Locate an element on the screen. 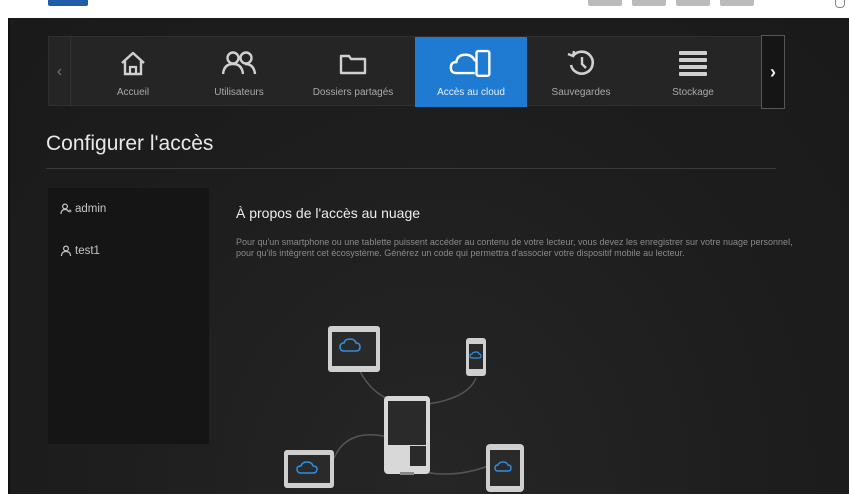 This screenshot has height=494, width=849. section-title: À propos de l'accès au nuage is located at coordinates (328, 213).